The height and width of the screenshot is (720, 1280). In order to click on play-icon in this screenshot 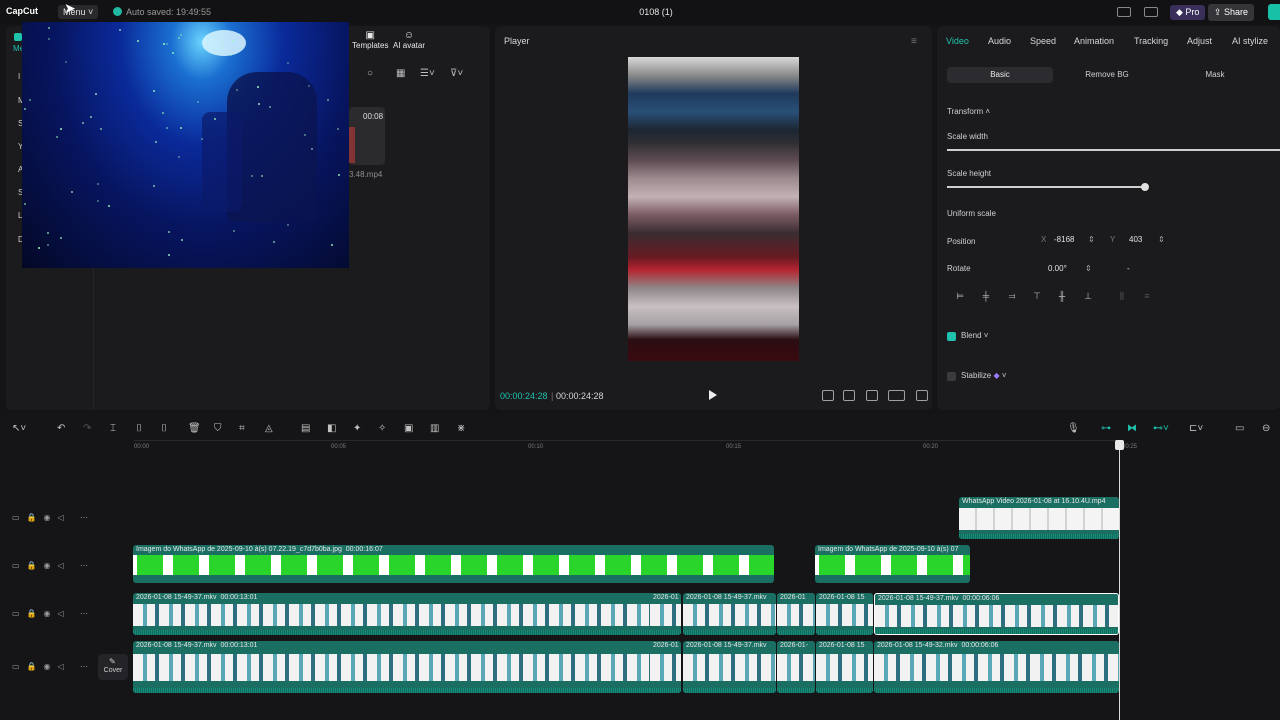, I will do `click(713, 395)`.